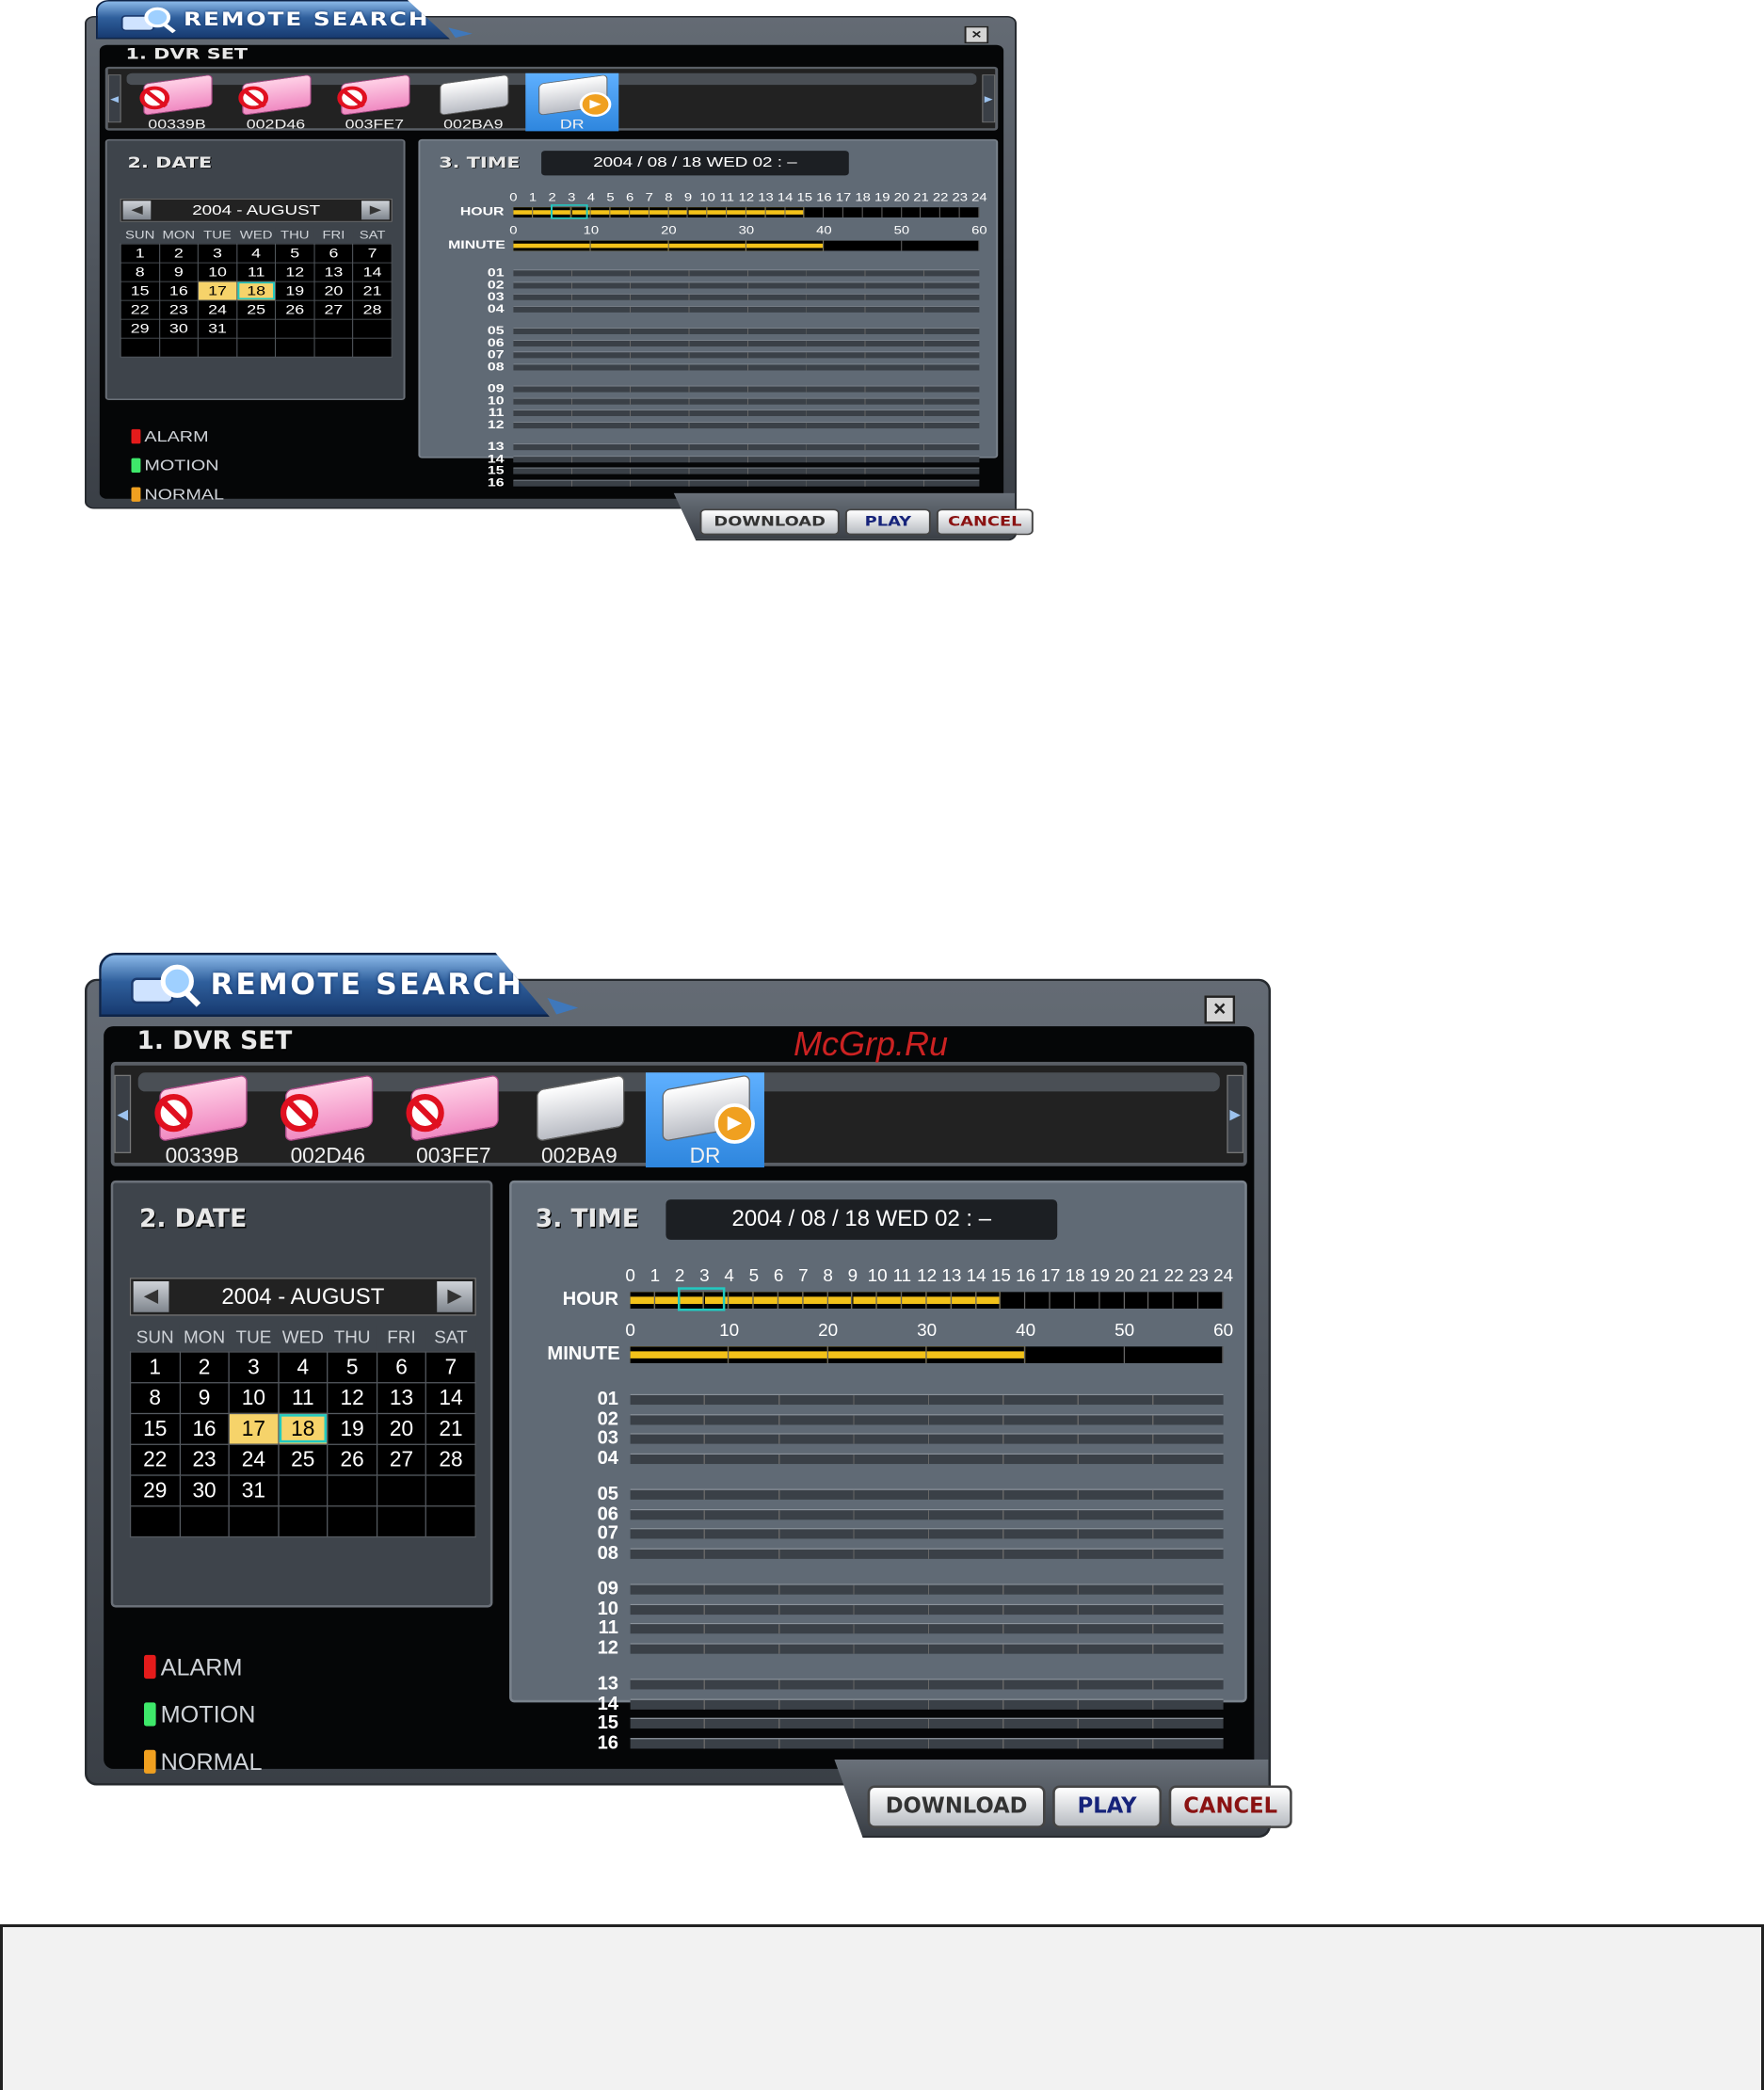  Describe the element at coordinates (989, 99) in the screenshot. I see `scroll-right-button: ▶` at that location.